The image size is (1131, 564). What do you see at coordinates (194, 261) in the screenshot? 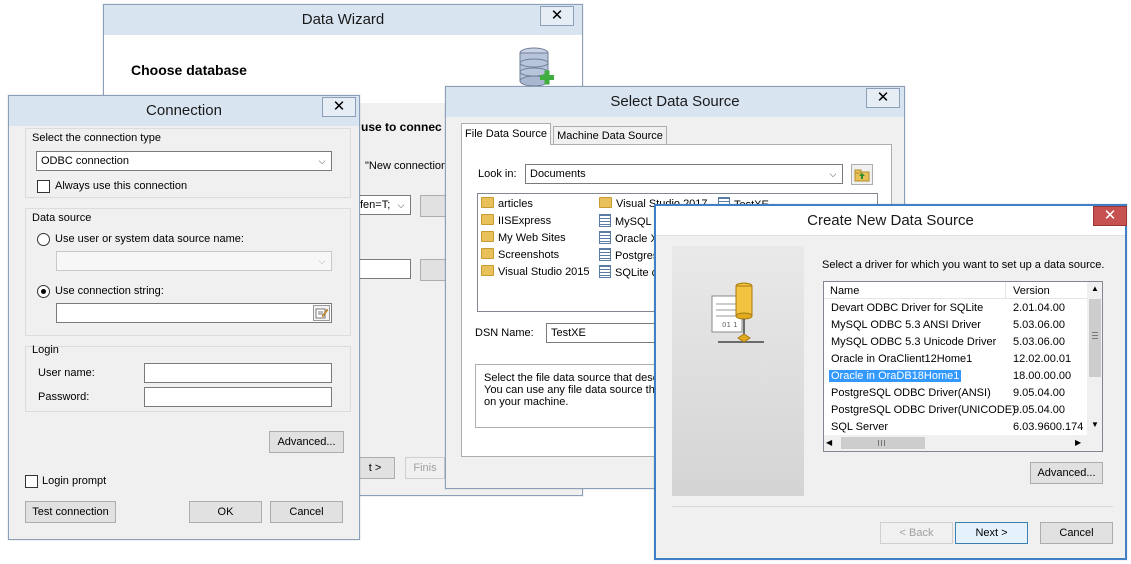
I see `dsn-select: ⌵` at bounding box center [194, 261].